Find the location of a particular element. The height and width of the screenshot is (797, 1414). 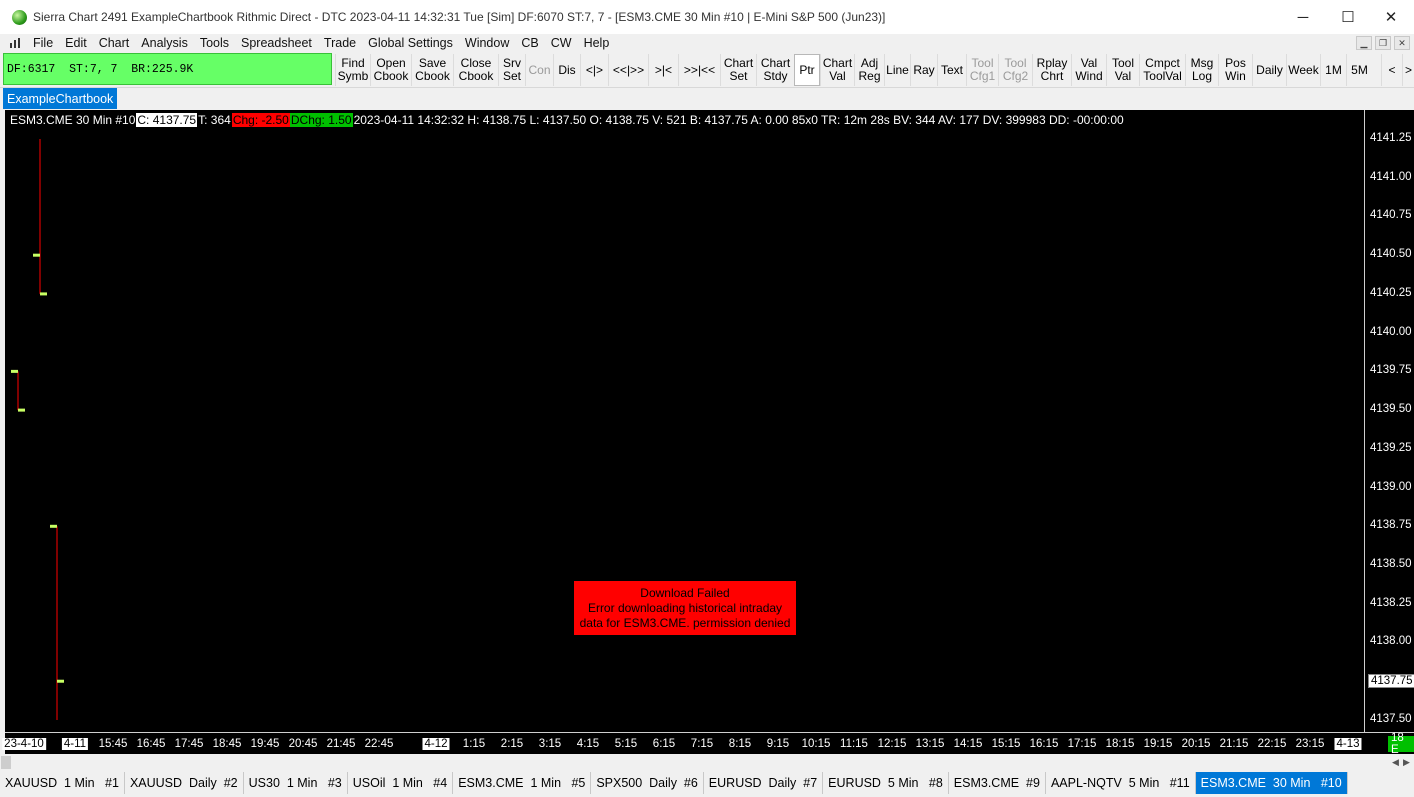

toolbar-button-nav: < is located at coordinates (1391, 70).